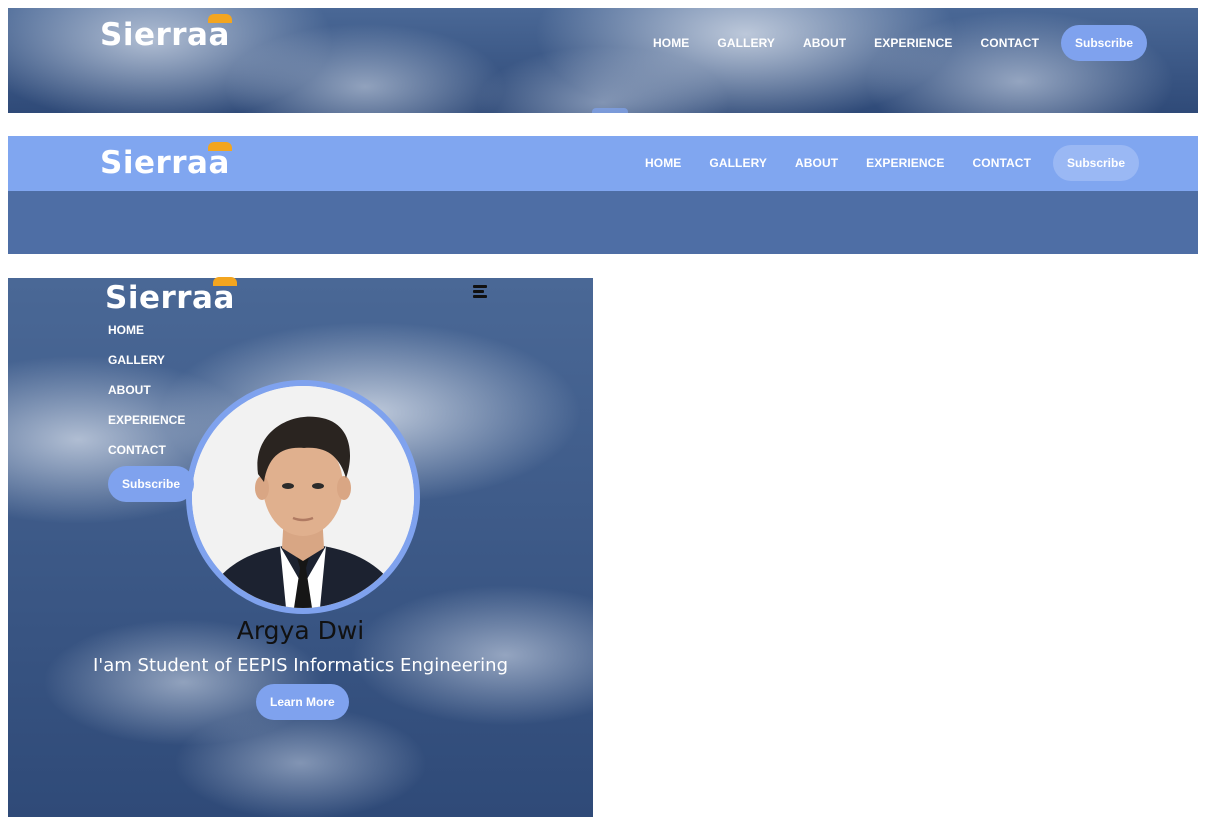 This screenshot has height=817, width=1207. Describe the element at coordinates (146, 338) in the screenshot. I see `mobile-nav-home: HOME` at that location.